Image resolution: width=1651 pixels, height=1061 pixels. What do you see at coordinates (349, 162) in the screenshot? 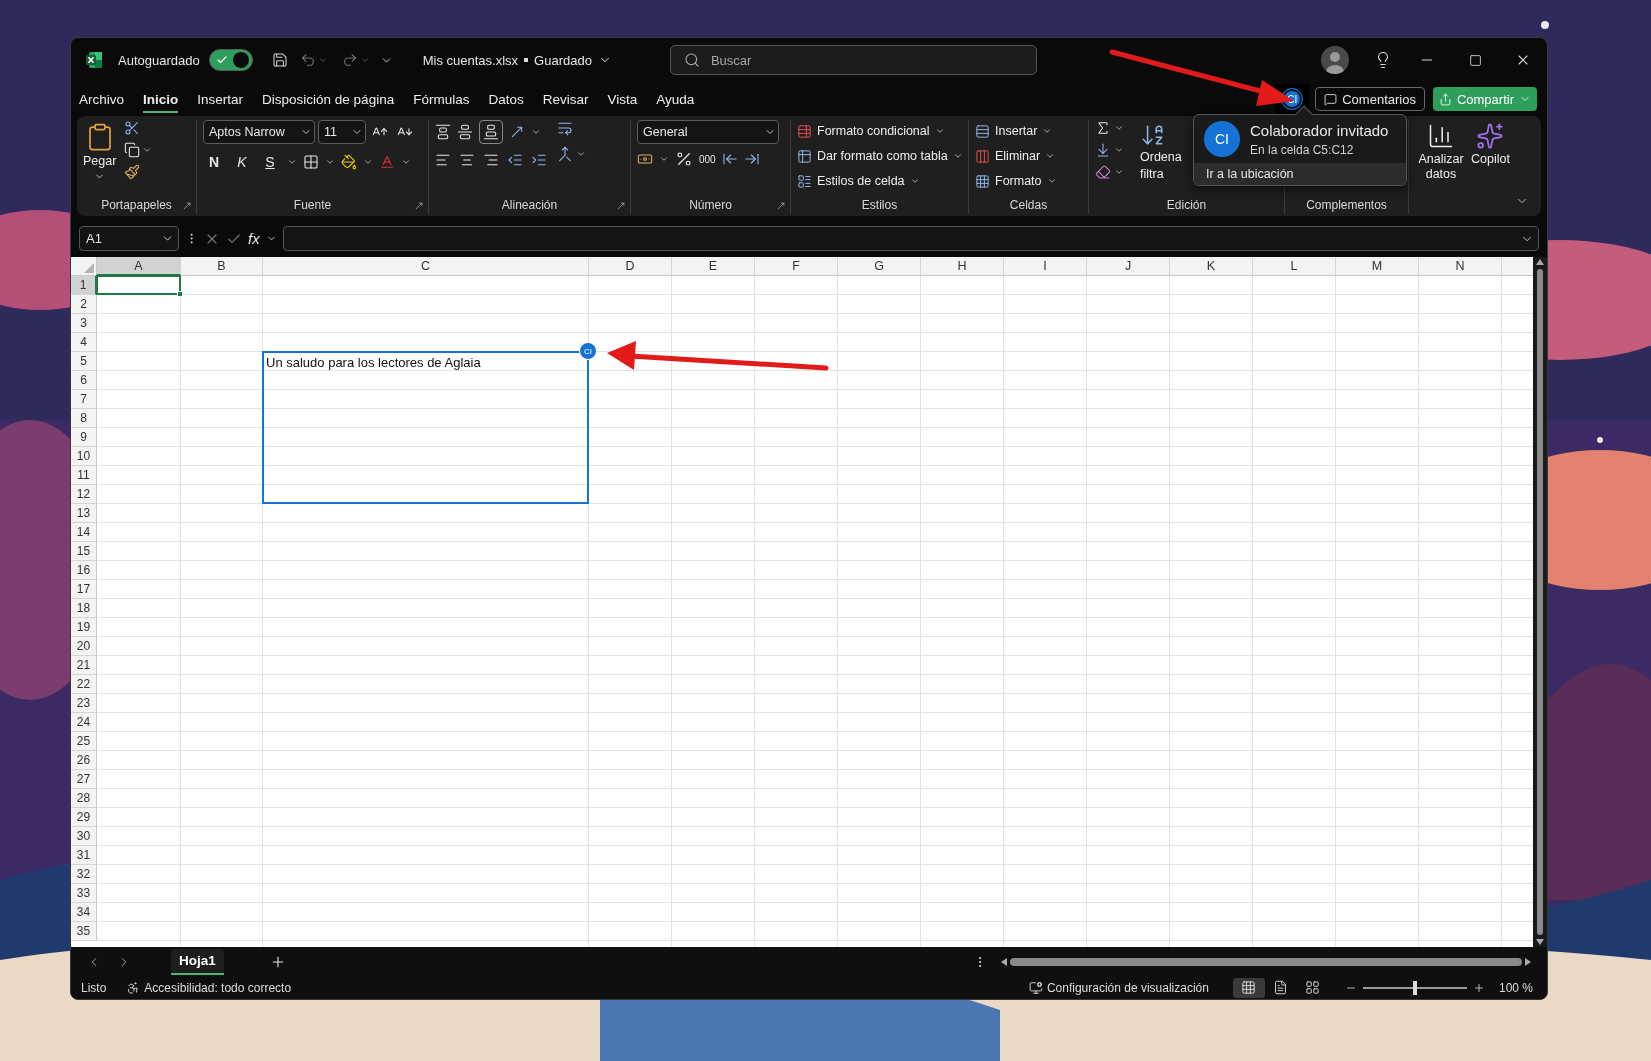
I see `fill-color-icon` at bounding box center [349, 162].